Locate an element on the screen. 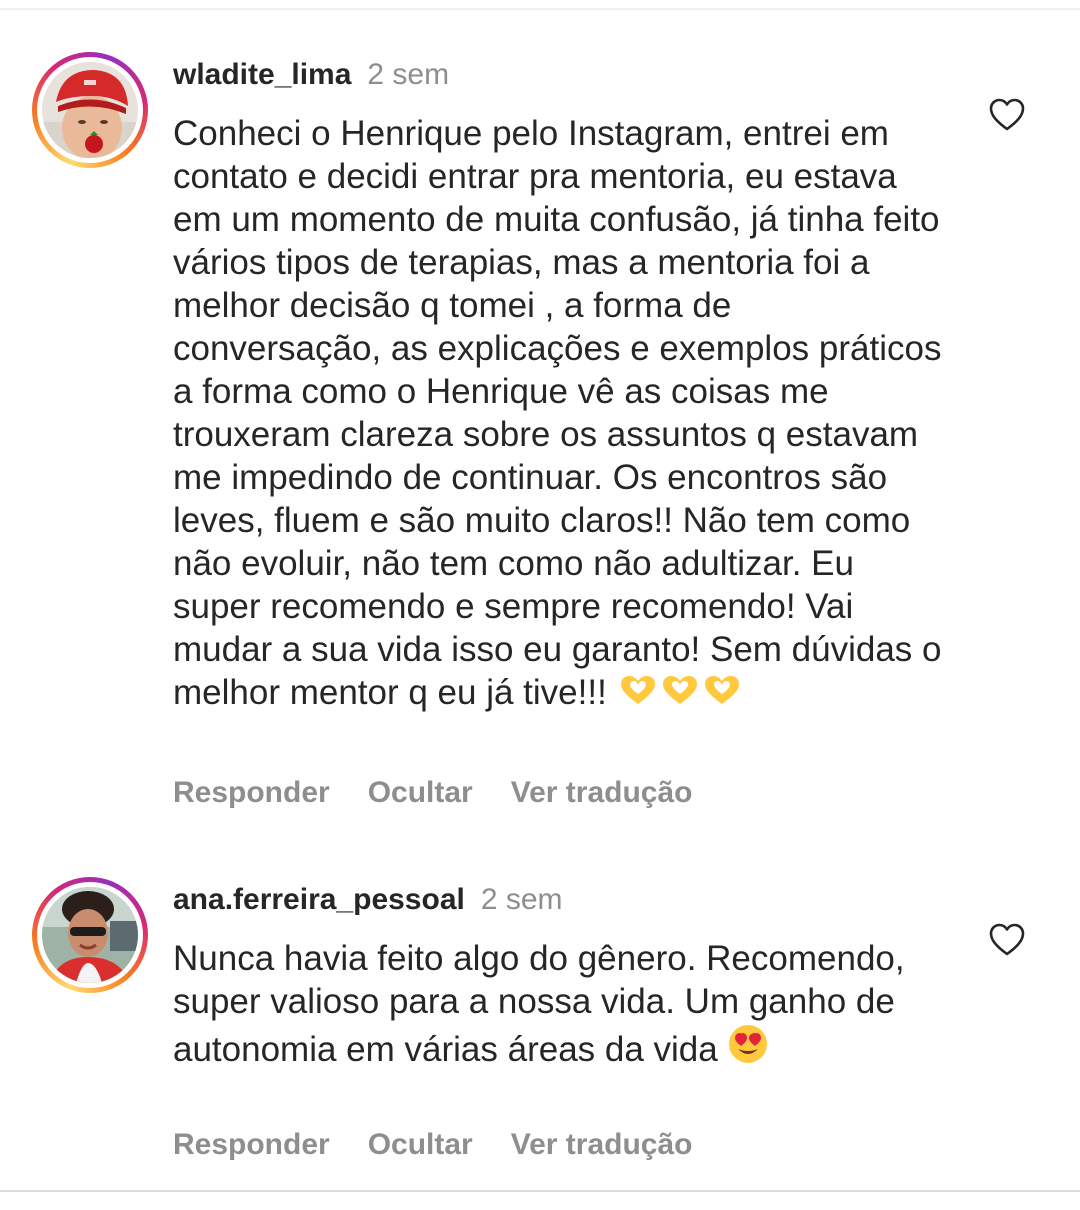  username: wladite_lima is located at coordinates (262, 74).